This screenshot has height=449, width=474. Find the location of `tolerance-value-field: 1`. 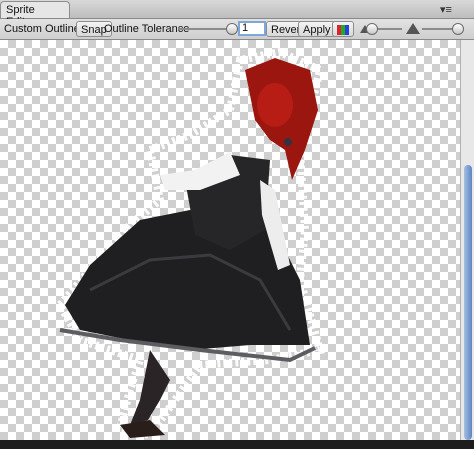

tolerance-value-field: 1 is located at coordinates (252, 28).